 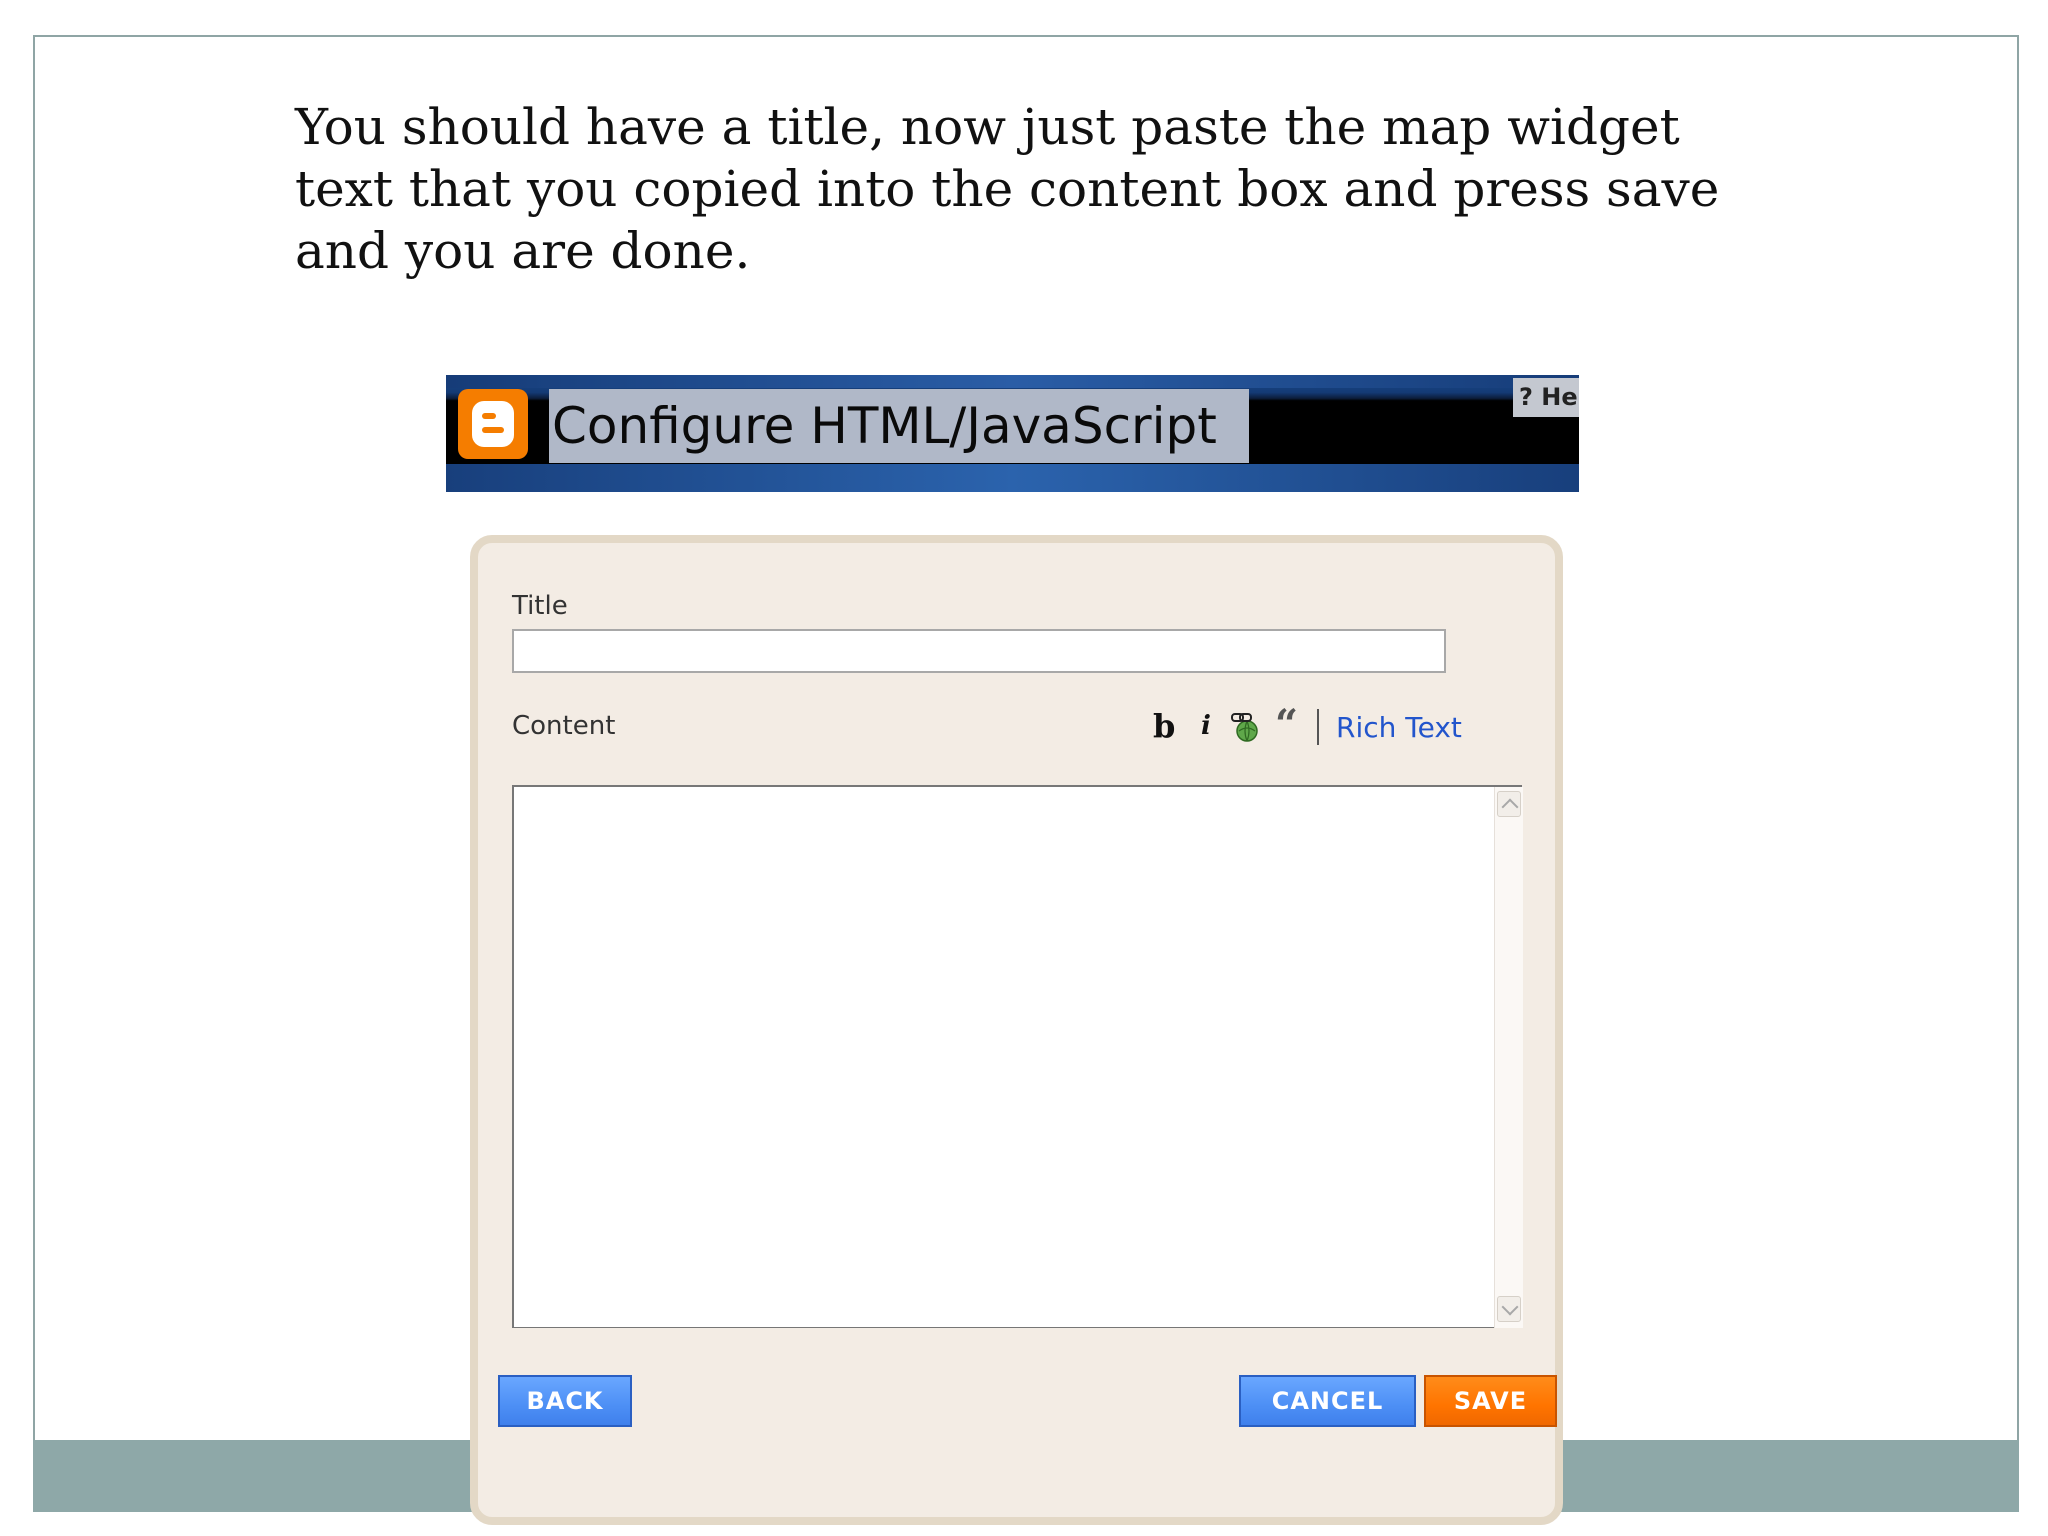 I want to click on link-globe-icon, so click(x=1245, y=727).